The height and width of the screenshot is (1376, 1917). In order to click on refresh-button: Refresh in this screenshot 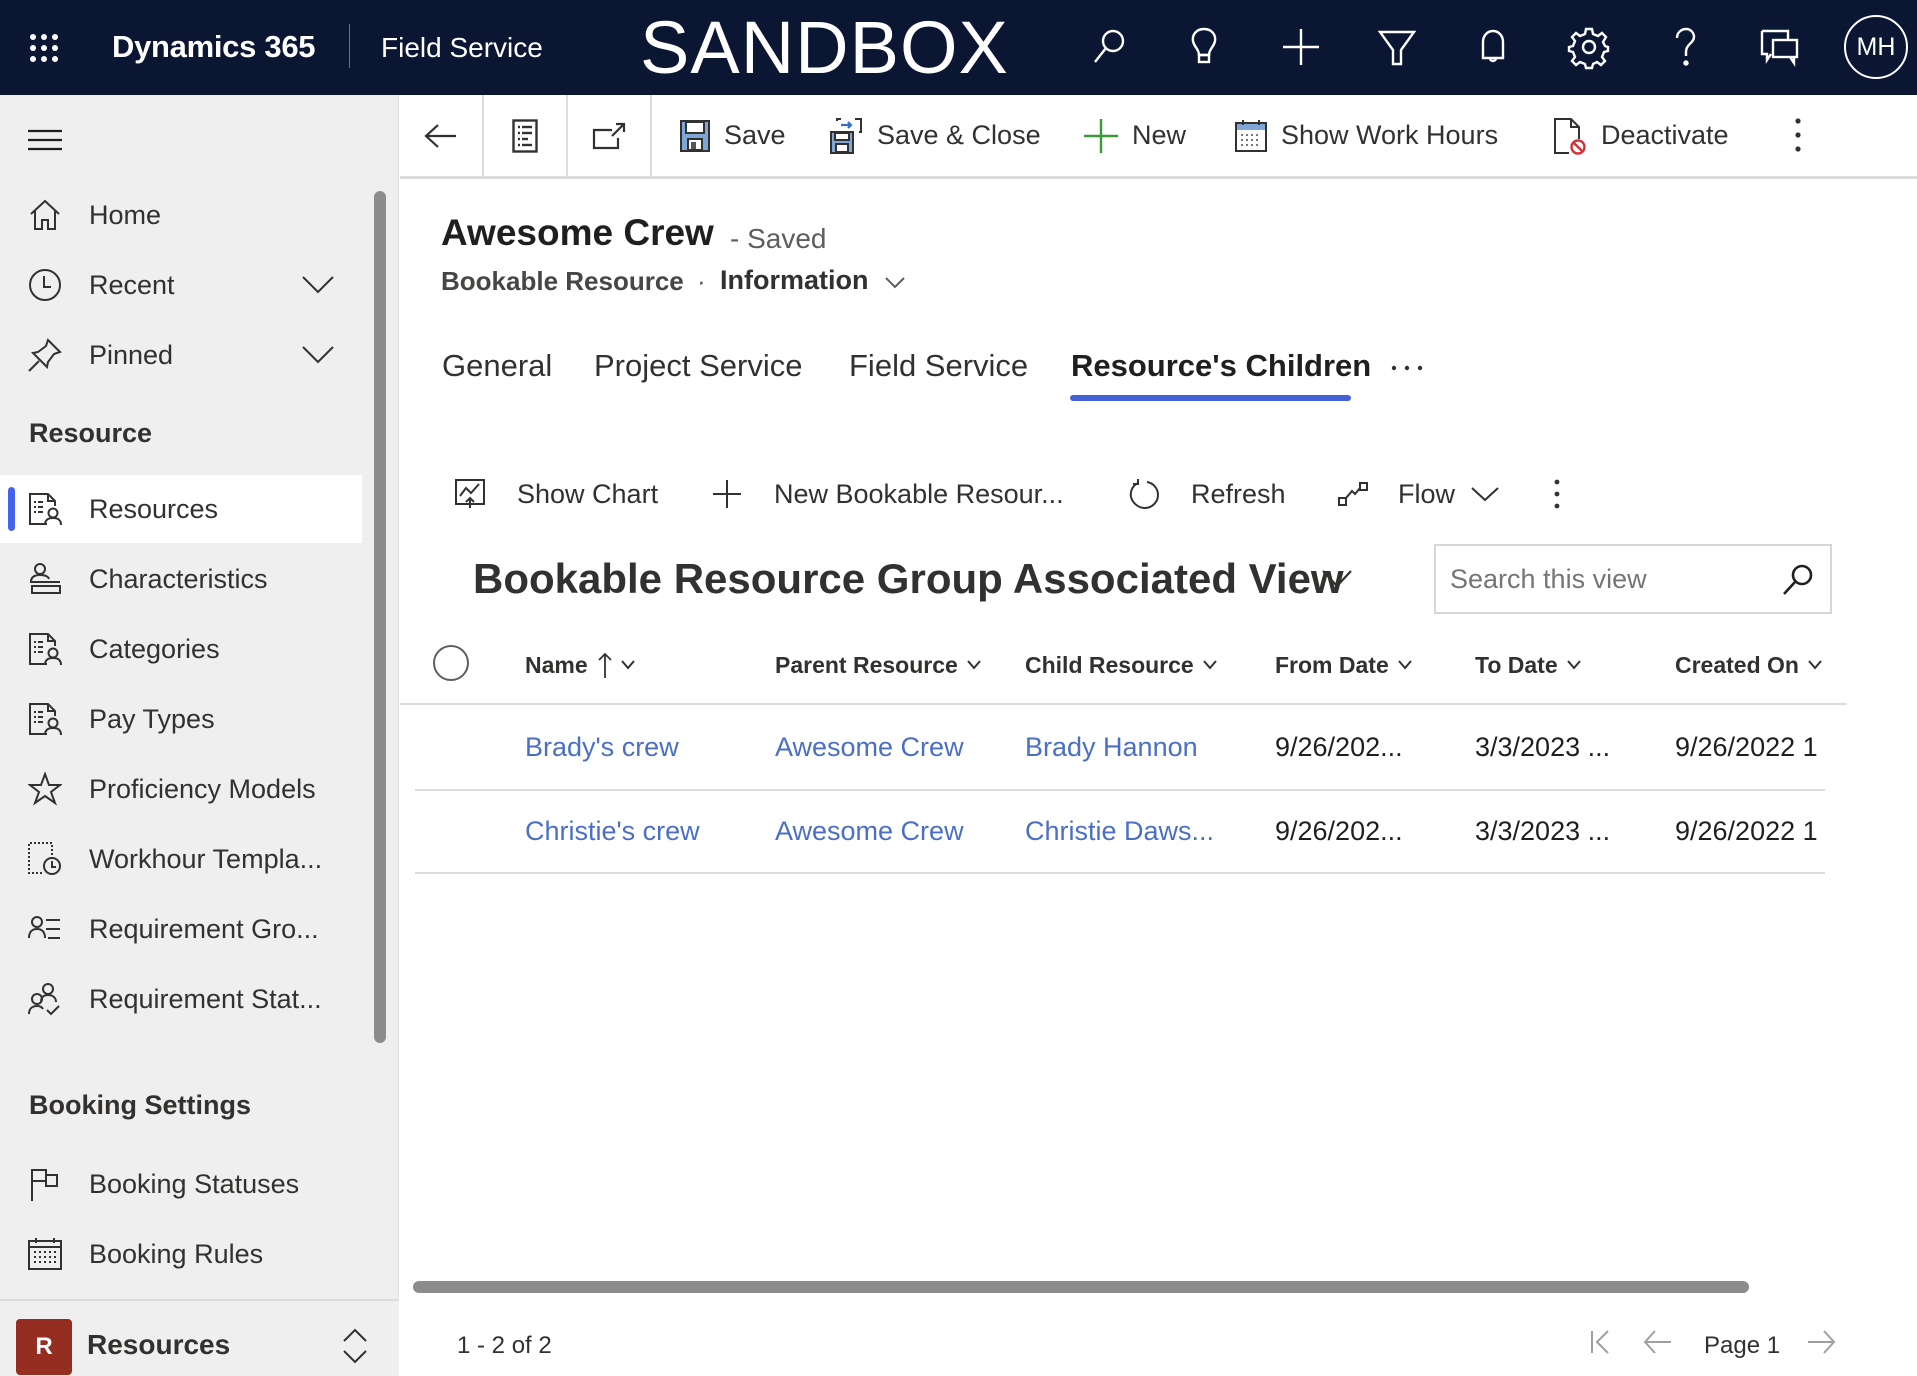, I will do `click(1207, 494)`.